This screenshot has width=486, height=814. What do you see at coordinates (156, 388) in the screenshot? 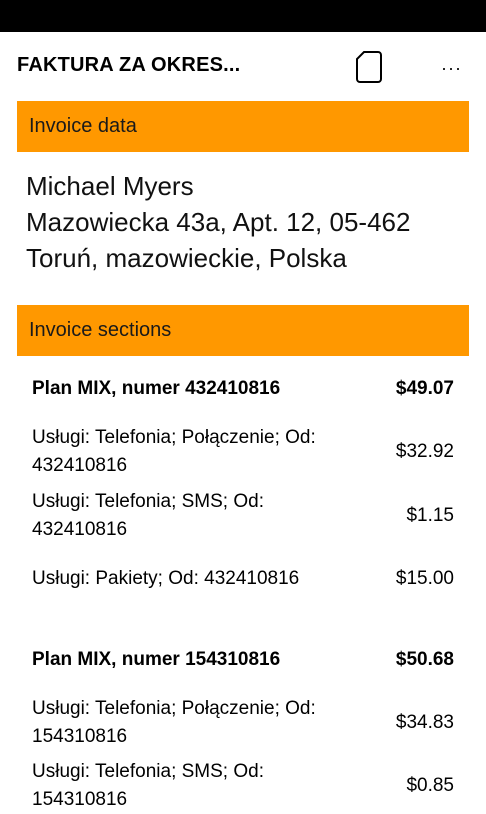
I see `plan-name: Plan MIX, numer 432410816` at bounding box center [156, 388].